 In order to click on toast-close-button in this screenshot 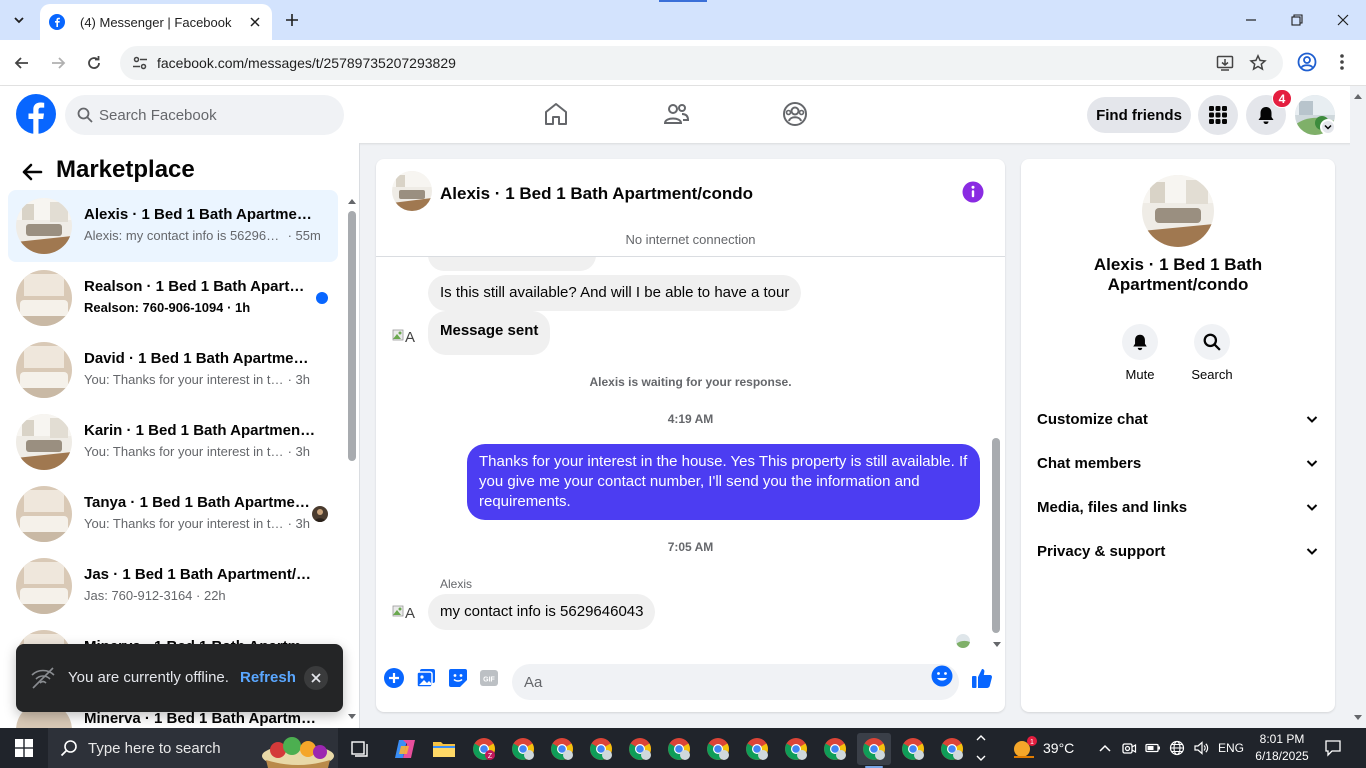, I will do `click(316, 678)`.